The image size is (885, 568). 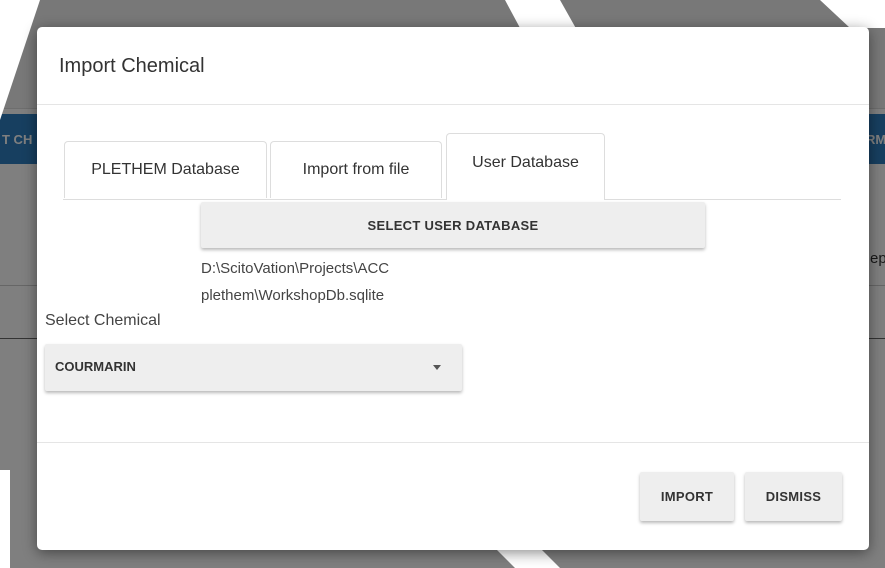 What do you see at coordinates (253, 367) in the screenshot?
I see `chemical-select: COURMARIN` at bounding box center [253, 367].